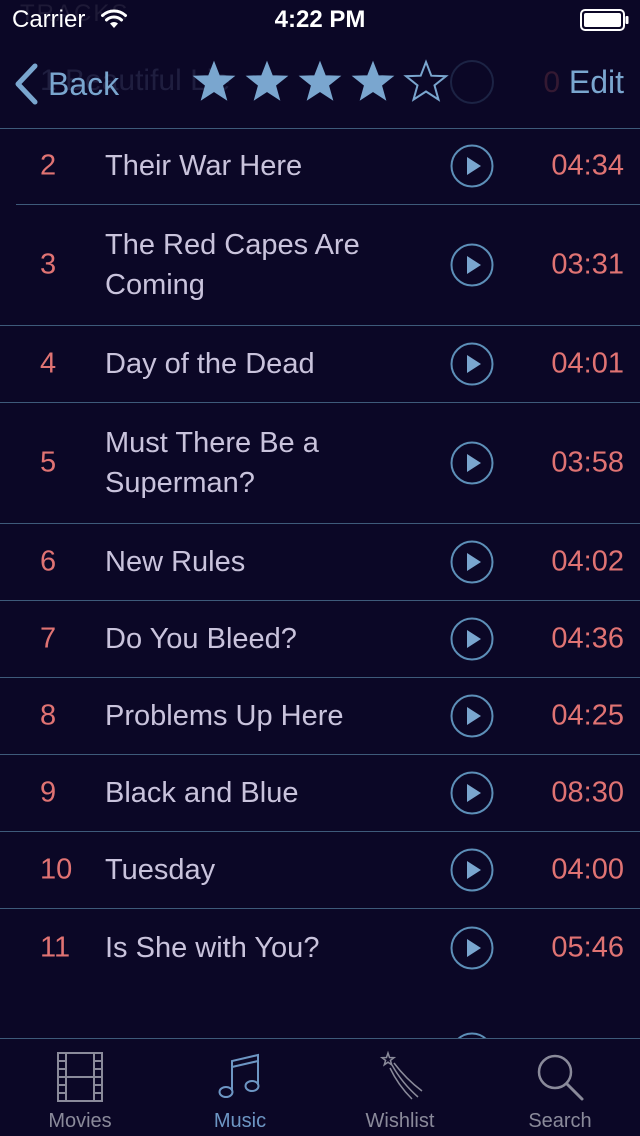 This screenshot has height=1136, width=640. Describe the element at coordinates (320, 562) in the screenshot. I see `track-row: 6 New Rules 04:02` at that location.